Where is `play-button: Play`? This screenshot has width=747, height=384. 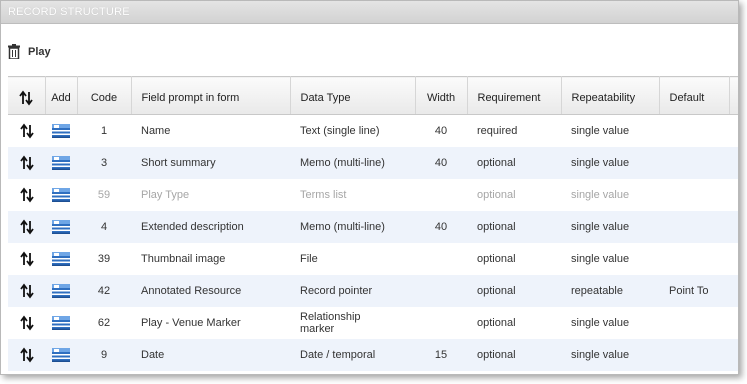 play-button: Play is located at coordinates (29, 51).